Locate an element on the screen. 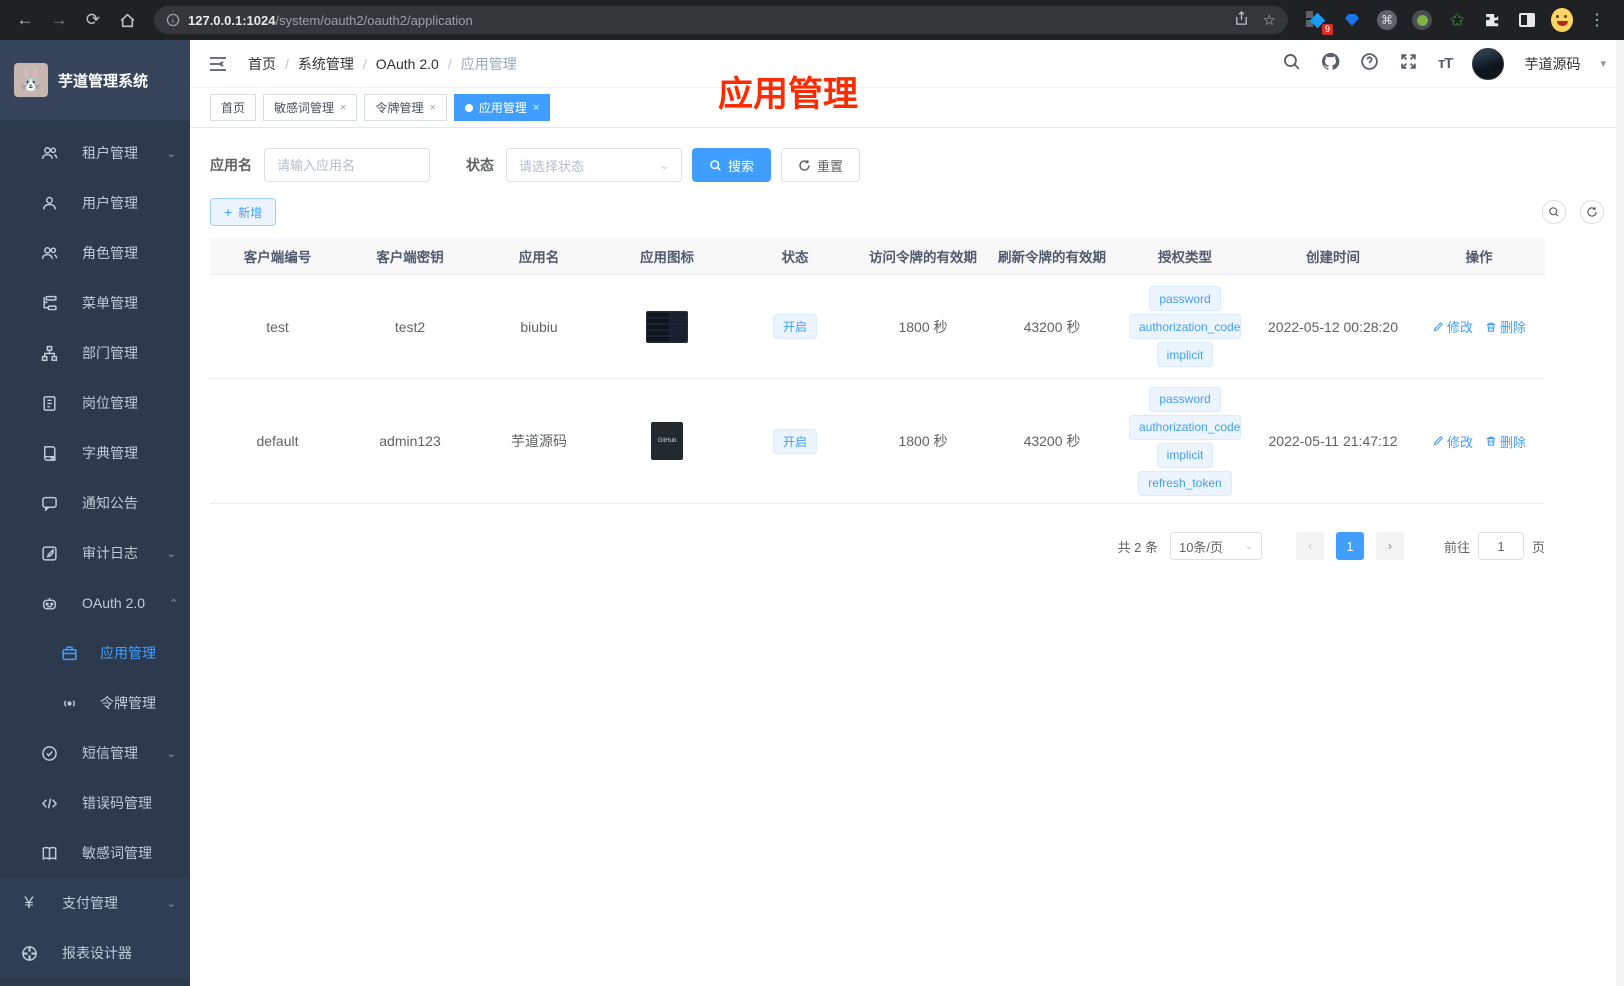  yen-icon: ¥ is located at coordinates (29, 902).